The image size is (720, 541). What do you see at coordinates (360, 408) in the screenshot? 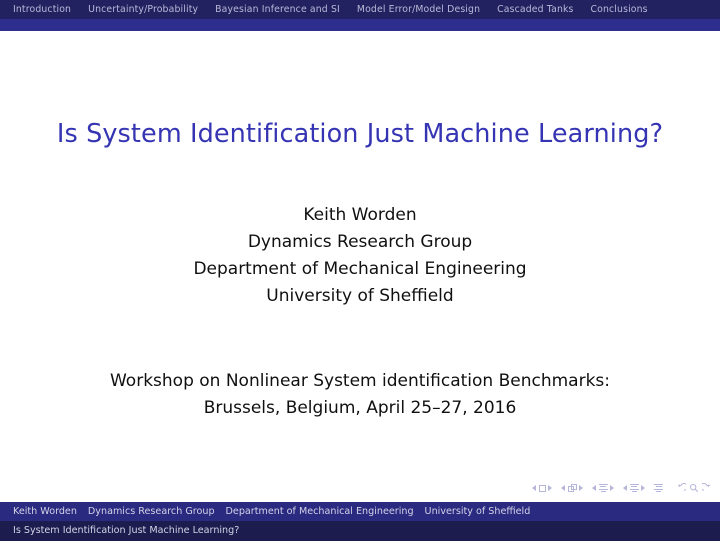
I see `venue-location-date: Brussels, Belgium, April 25–27, 2016` at bounding box center [360, 408].